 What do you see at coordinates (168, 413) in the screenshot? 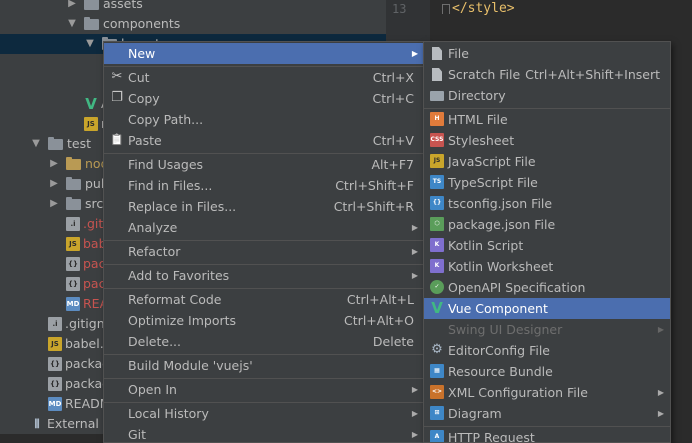
I see `menu-item-label: Local History` at bounding box center [168, 413].